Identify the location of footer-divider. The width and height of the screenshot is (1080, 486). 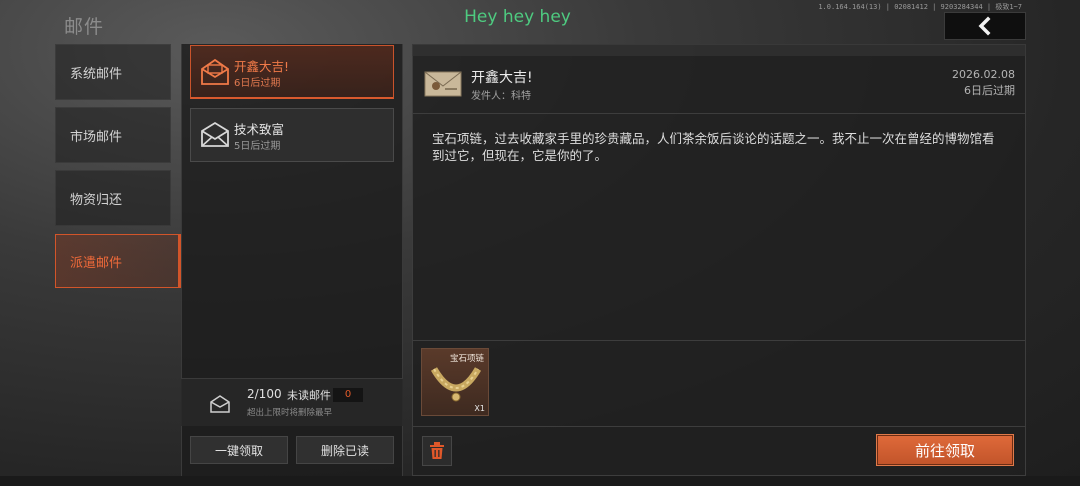
(719, 426).